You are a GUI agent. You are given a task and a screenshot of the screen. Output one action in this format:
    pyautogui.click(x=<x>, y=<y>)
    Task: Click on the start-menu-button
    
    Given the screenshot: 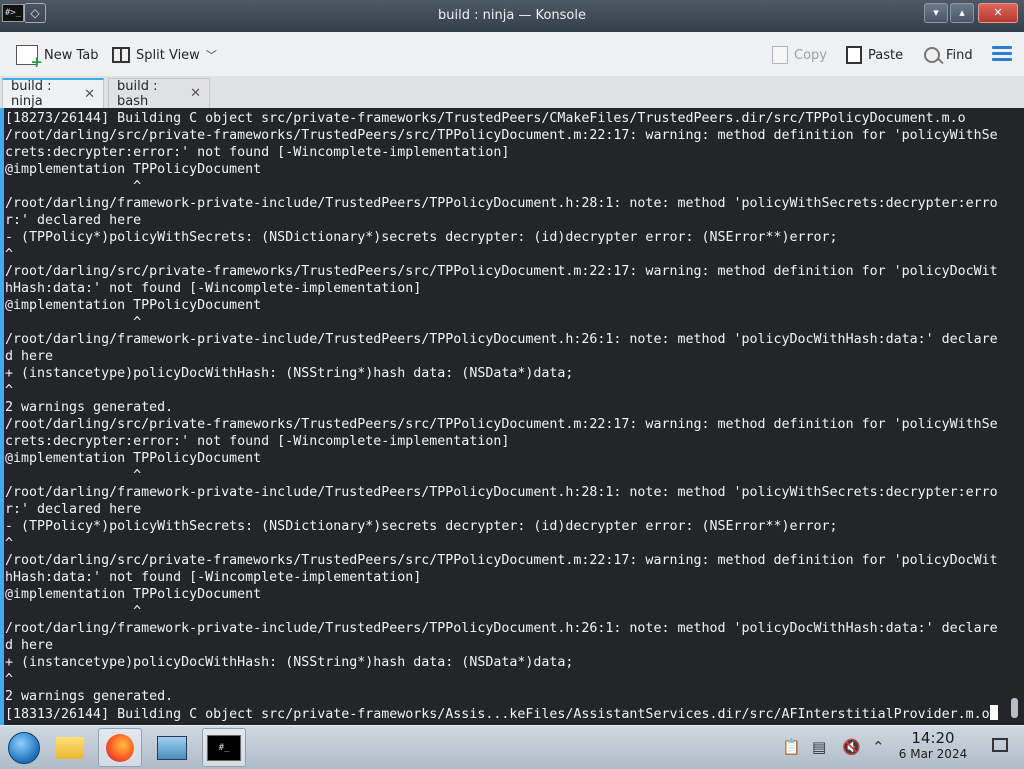 What is the action you would take?
    pyautogui.click(x=24, y=747)
    